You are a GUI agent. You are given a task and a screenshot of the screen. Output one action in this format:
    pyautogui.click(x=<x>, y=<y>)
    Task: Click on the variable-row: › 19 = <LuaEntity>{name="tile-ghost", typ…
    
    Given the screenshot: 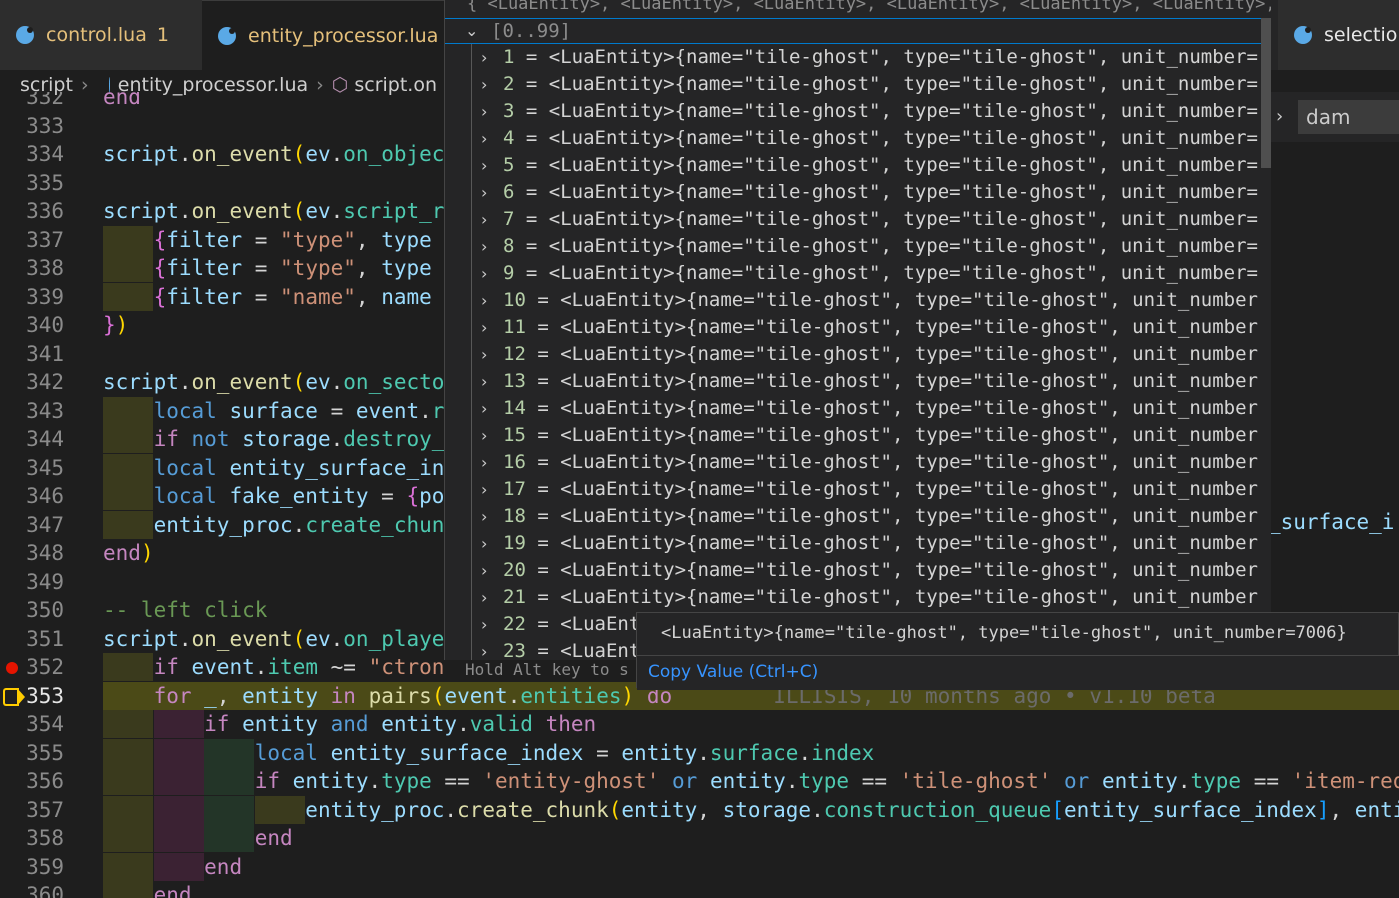 What is the action you would take?
    pyautogui.click(x=858, y=543)
    